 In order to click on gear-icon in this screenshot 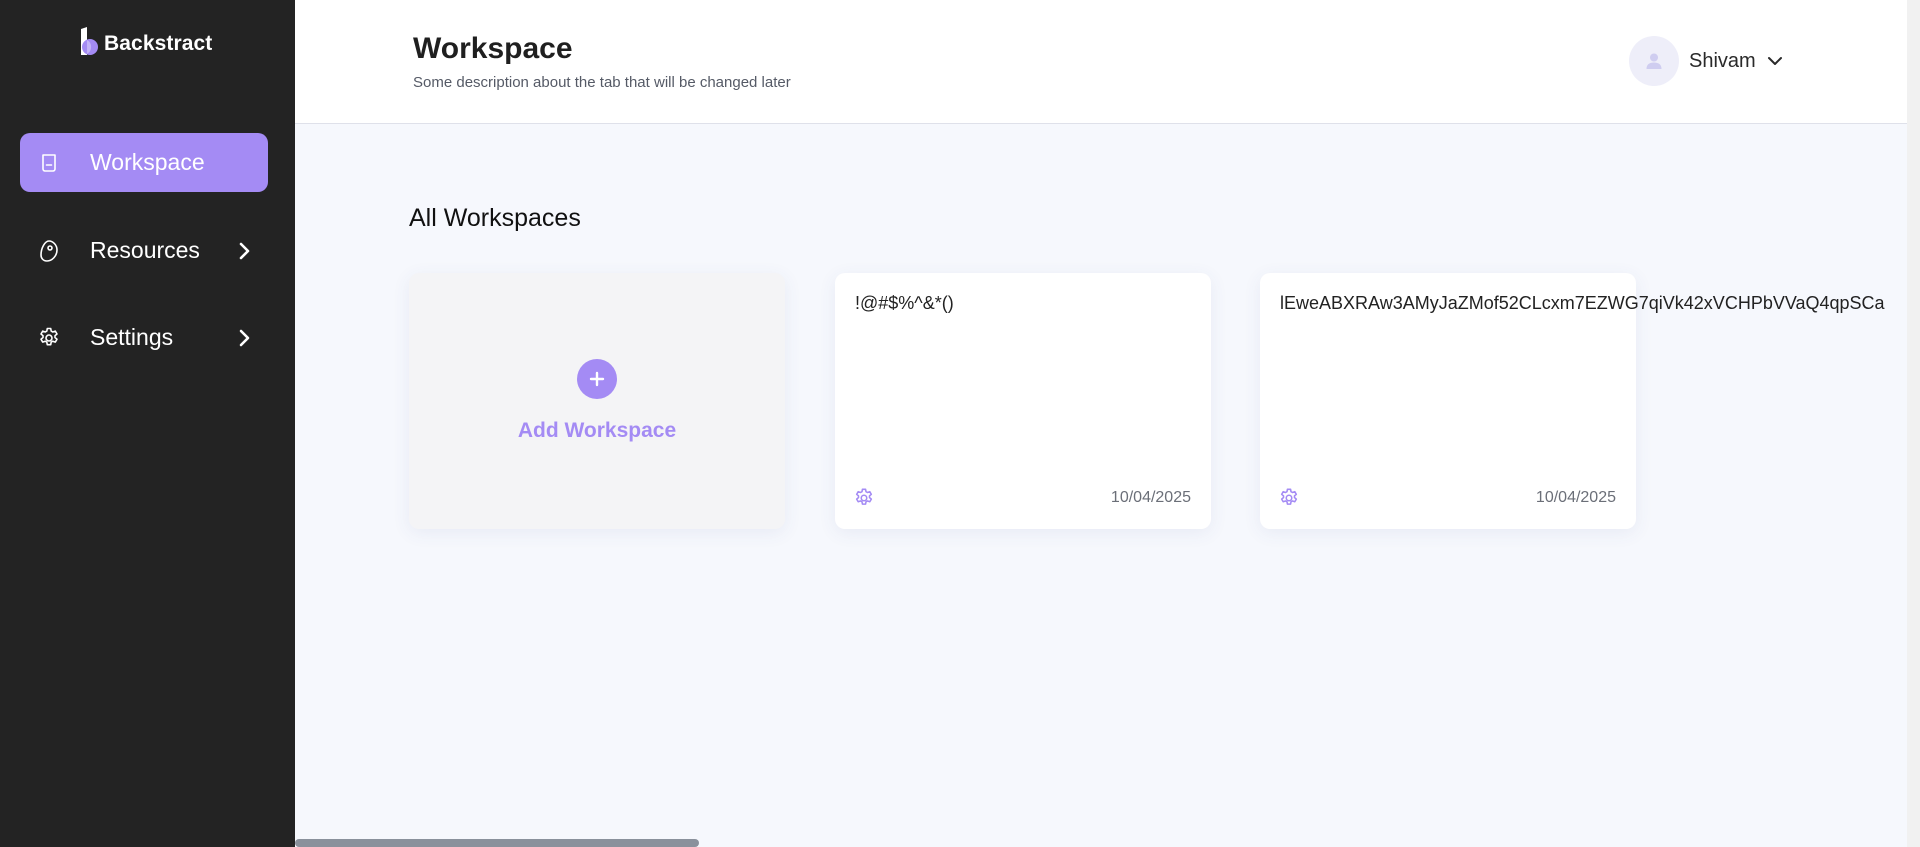, I will do `click(49, 338)`.